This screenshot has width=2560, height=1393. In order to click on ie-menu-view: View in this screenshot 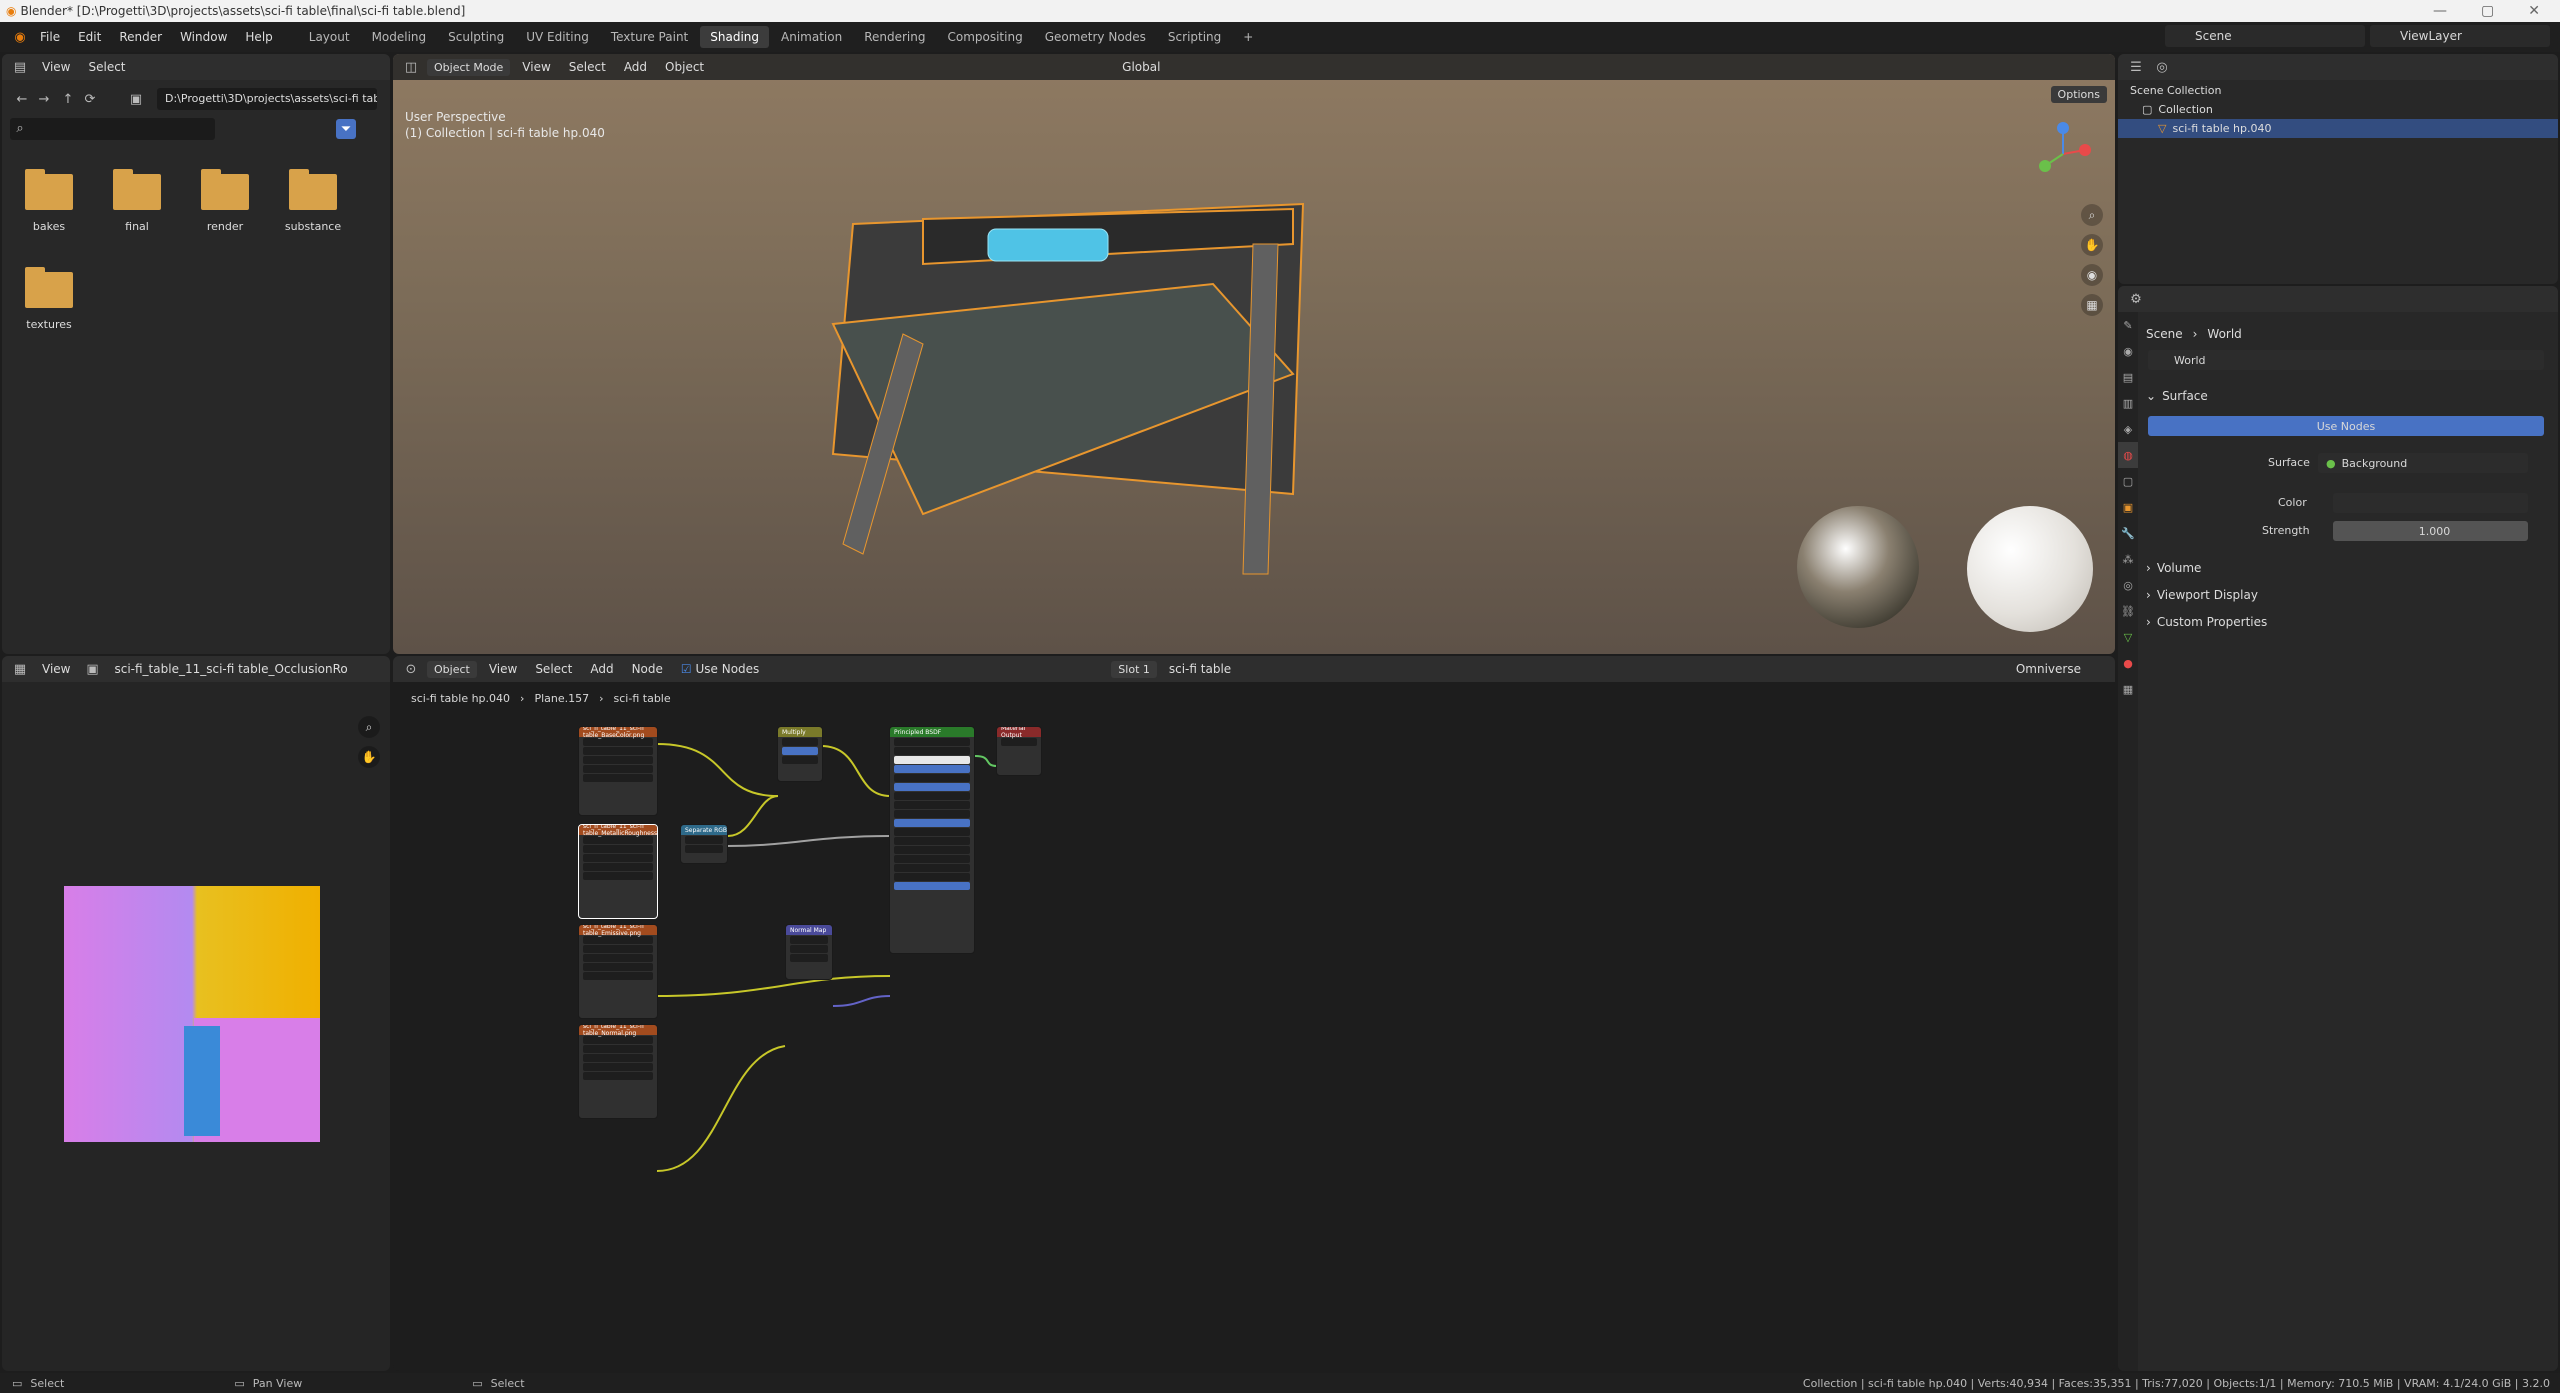, I will do `click(56, 669)`.